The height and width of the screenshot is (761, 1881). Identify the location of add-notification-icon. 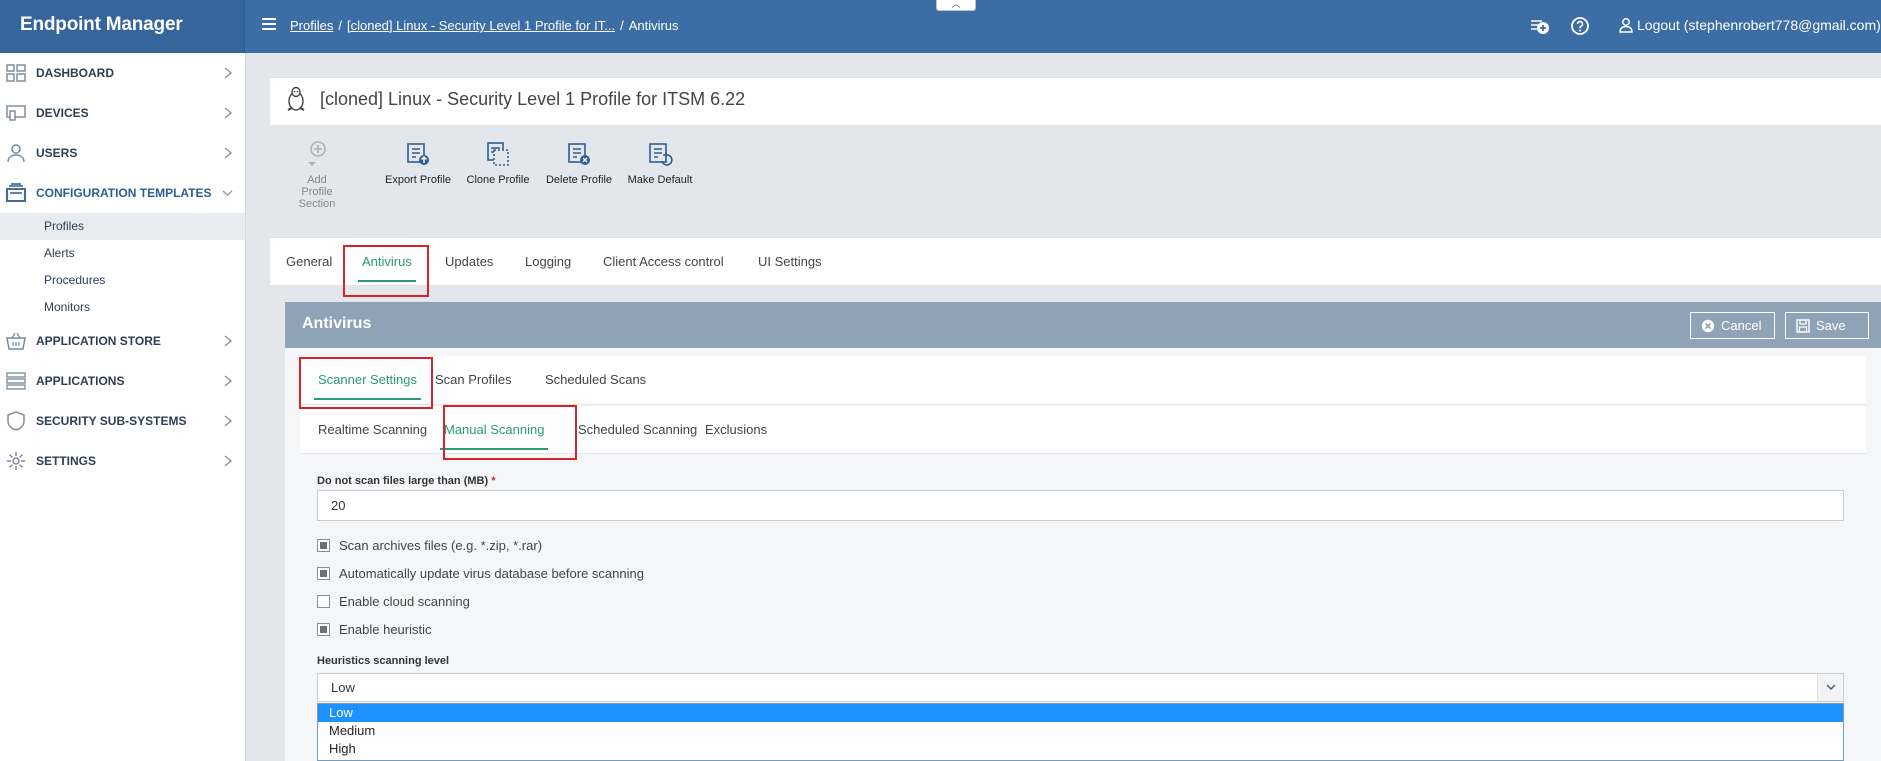
(1539, 26).